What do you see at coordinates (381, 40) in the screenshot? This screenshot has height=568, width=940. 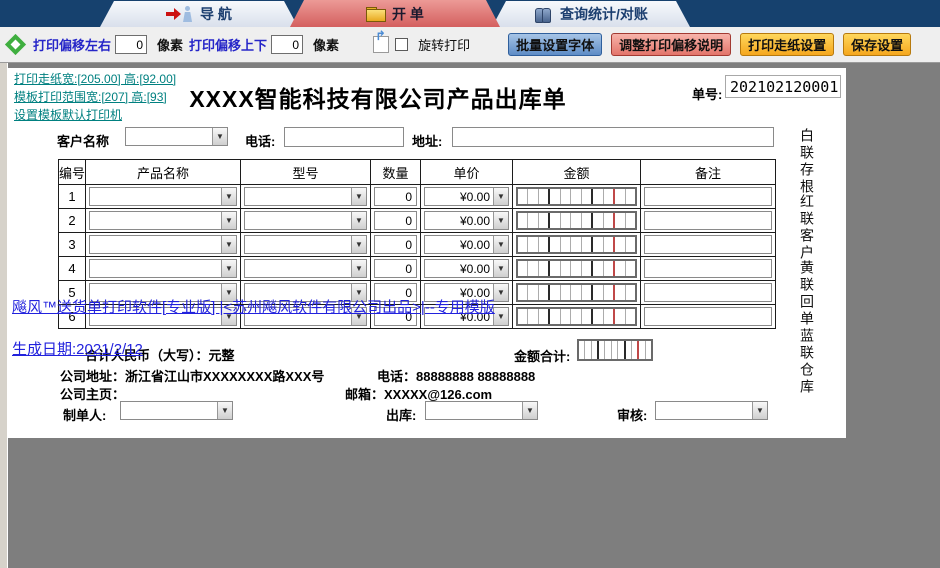 I see `rotate-print-icon` at bounding box center [381, 40].